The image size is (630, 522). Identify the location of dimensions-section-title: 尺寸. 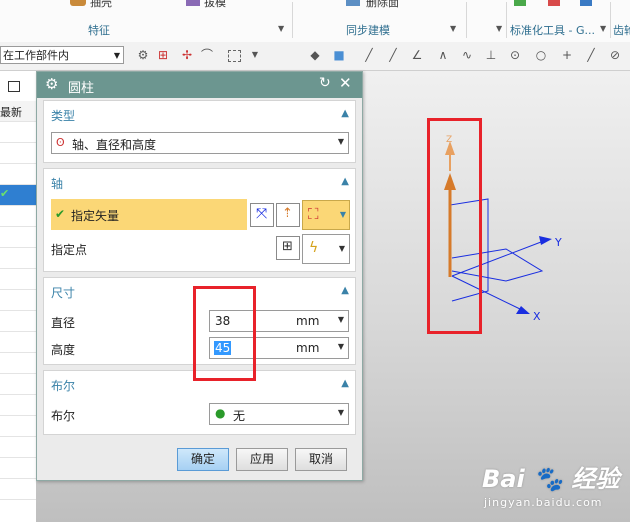
(63, 292).